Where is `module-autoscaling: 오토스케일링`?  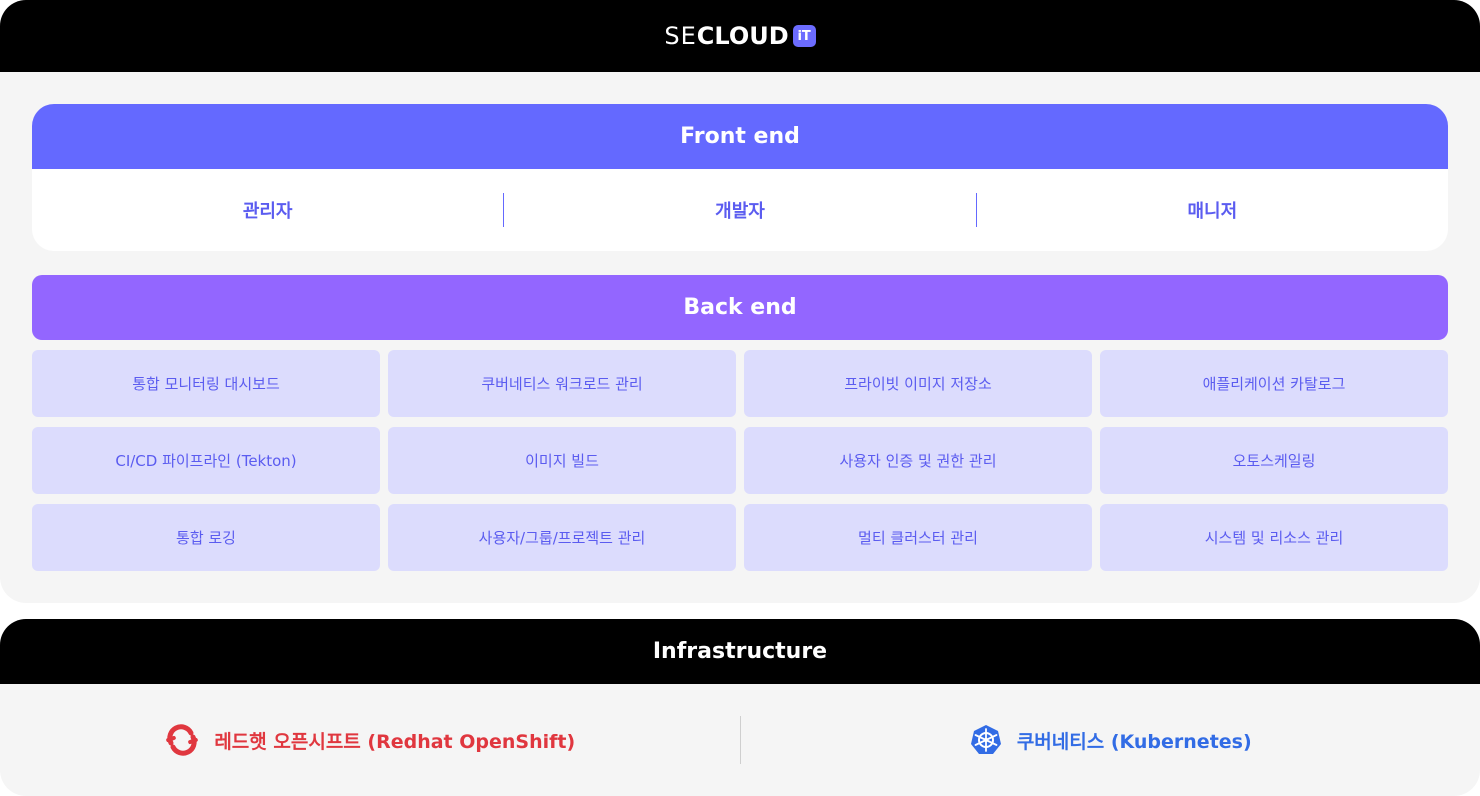 module-autoscaling: 오토스케일링 is located at coordinates (1274, 460).